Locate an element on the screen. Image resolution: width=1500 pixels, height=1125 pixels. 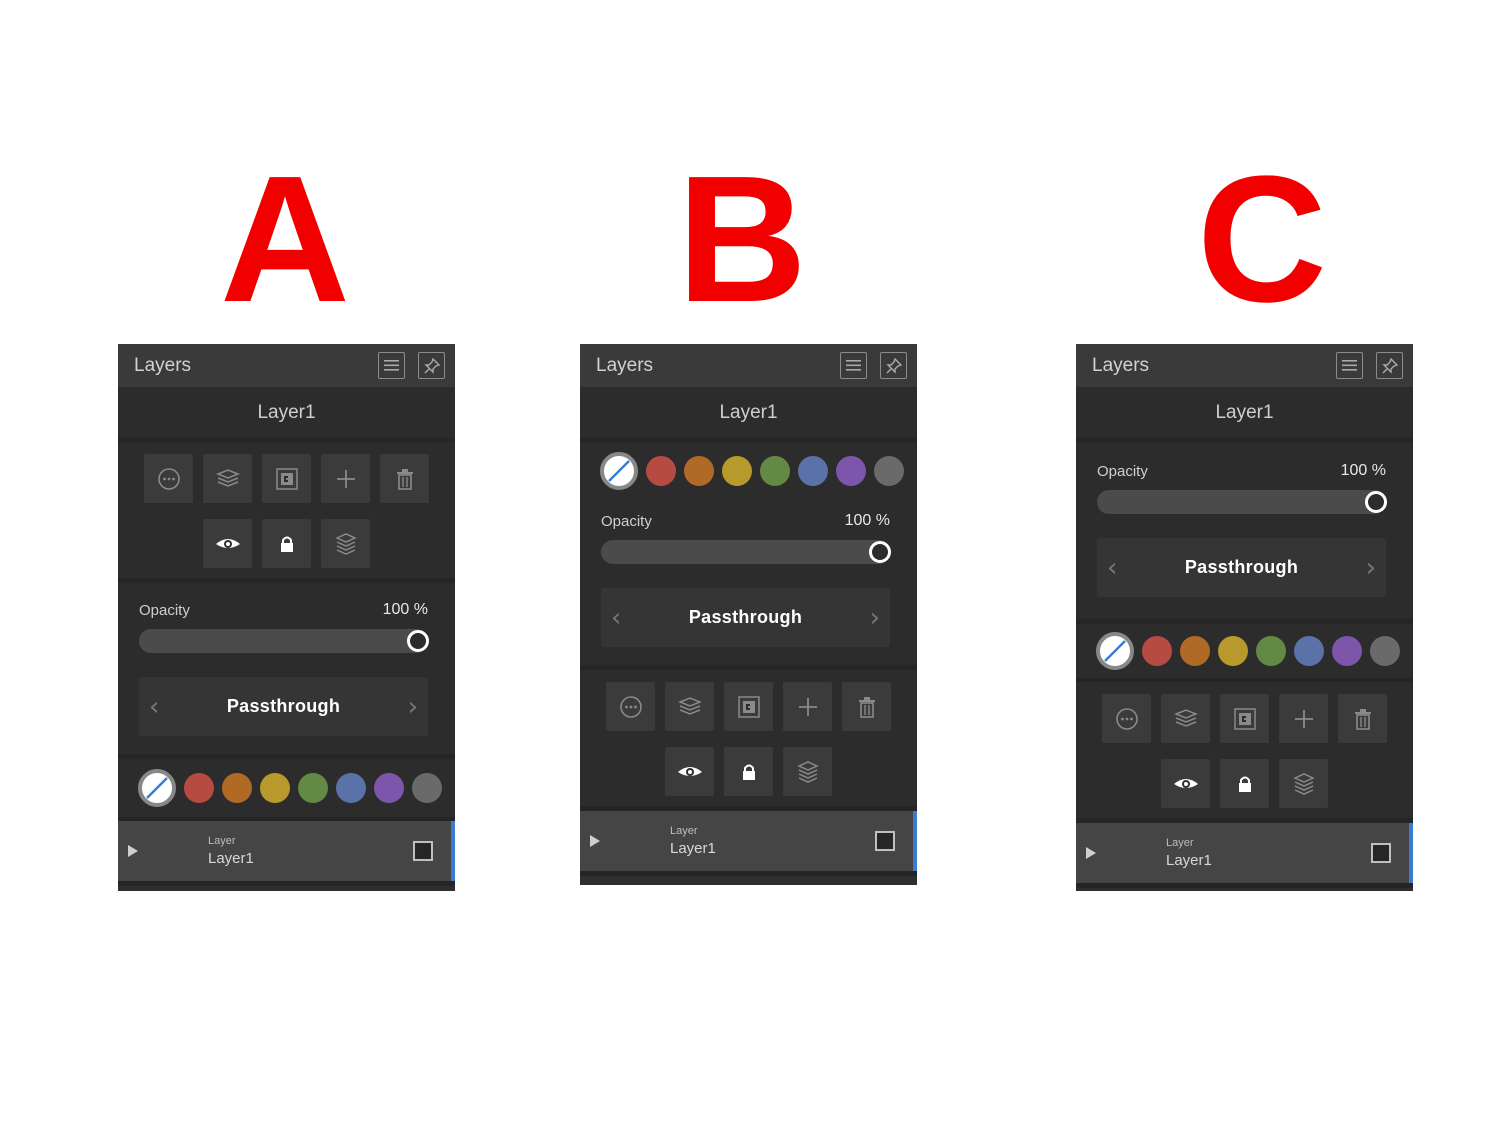
panel-header: Layers is located at coordinates (1244, 365).